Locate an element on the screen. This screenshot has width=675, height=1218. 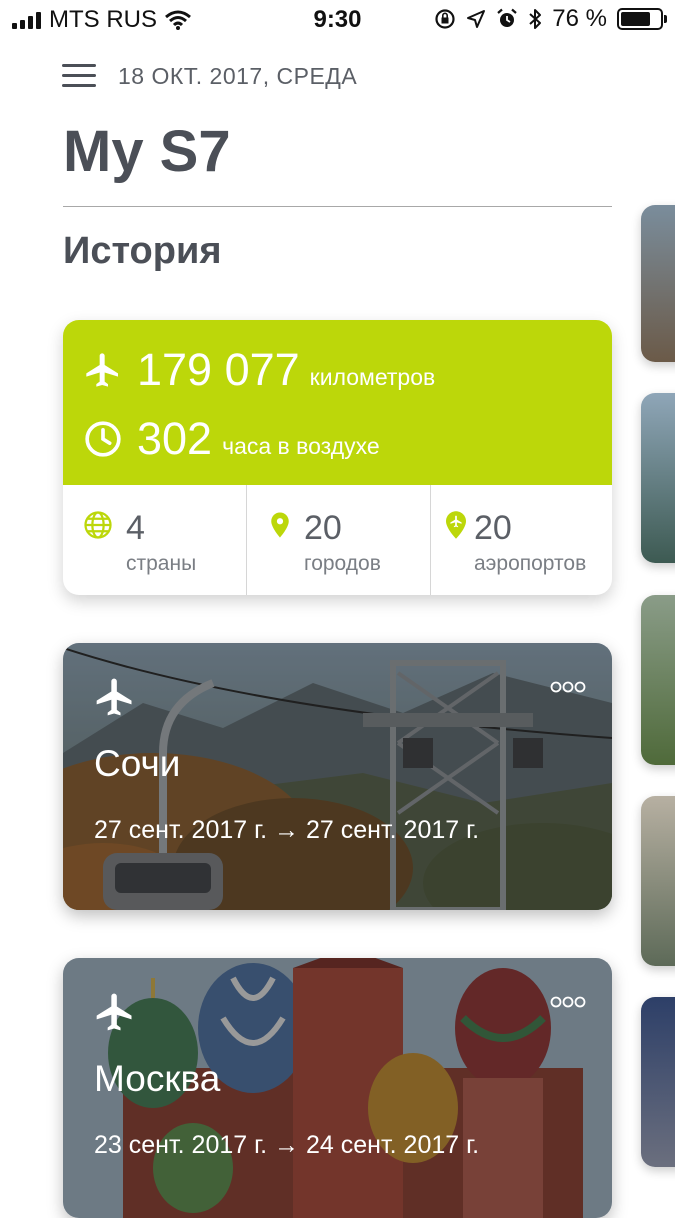
battery-percent: 76 % is located at coordinates (579, 18).